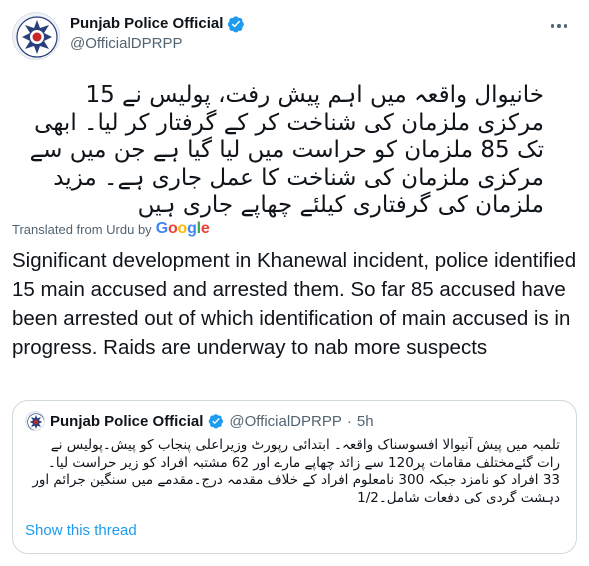  I want to click on quoted-author-avatar, so click(35, 421).